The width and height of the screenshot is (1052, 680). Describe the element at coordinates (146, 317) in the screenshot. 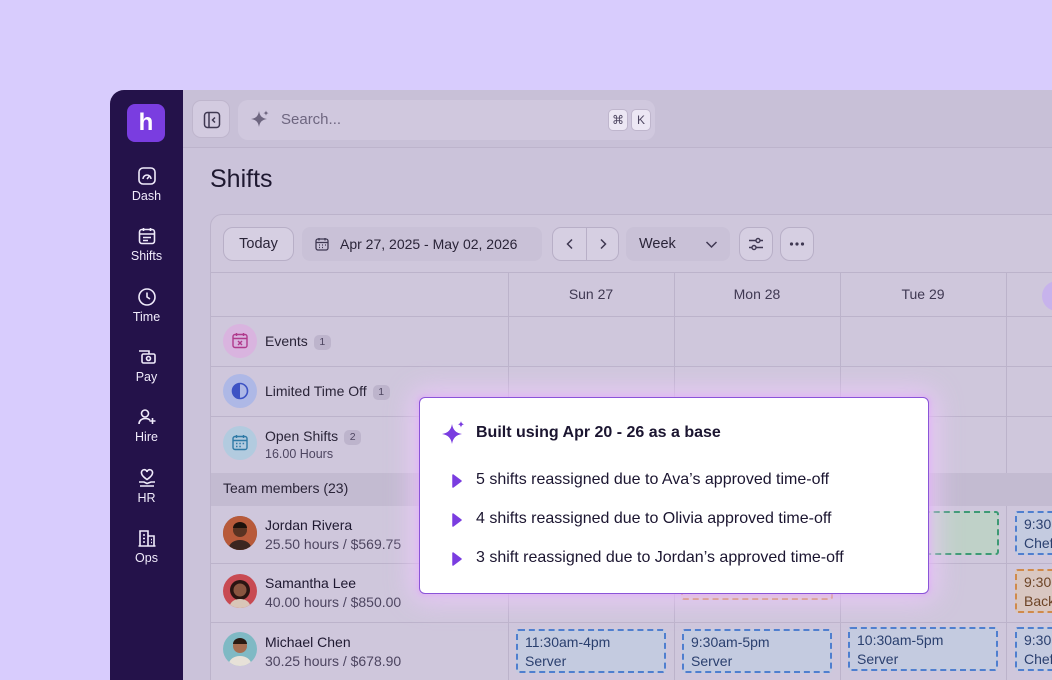

I see `sidebar-item-label: Time` at that location.